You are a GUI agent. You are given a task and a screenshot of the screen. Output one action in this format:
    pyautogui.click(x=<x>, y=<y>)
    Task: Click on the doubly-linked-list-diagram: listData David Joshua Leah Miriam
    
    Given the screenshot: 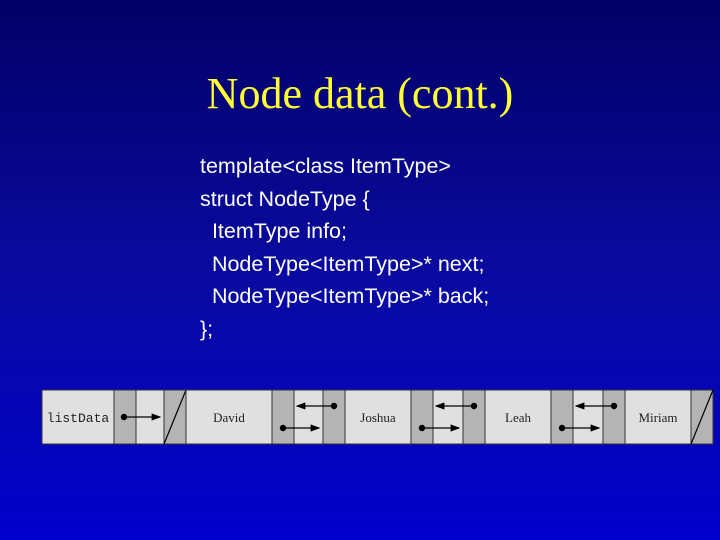 What is the action you would take?
    pyautogui.click(x=377, y=417)
    